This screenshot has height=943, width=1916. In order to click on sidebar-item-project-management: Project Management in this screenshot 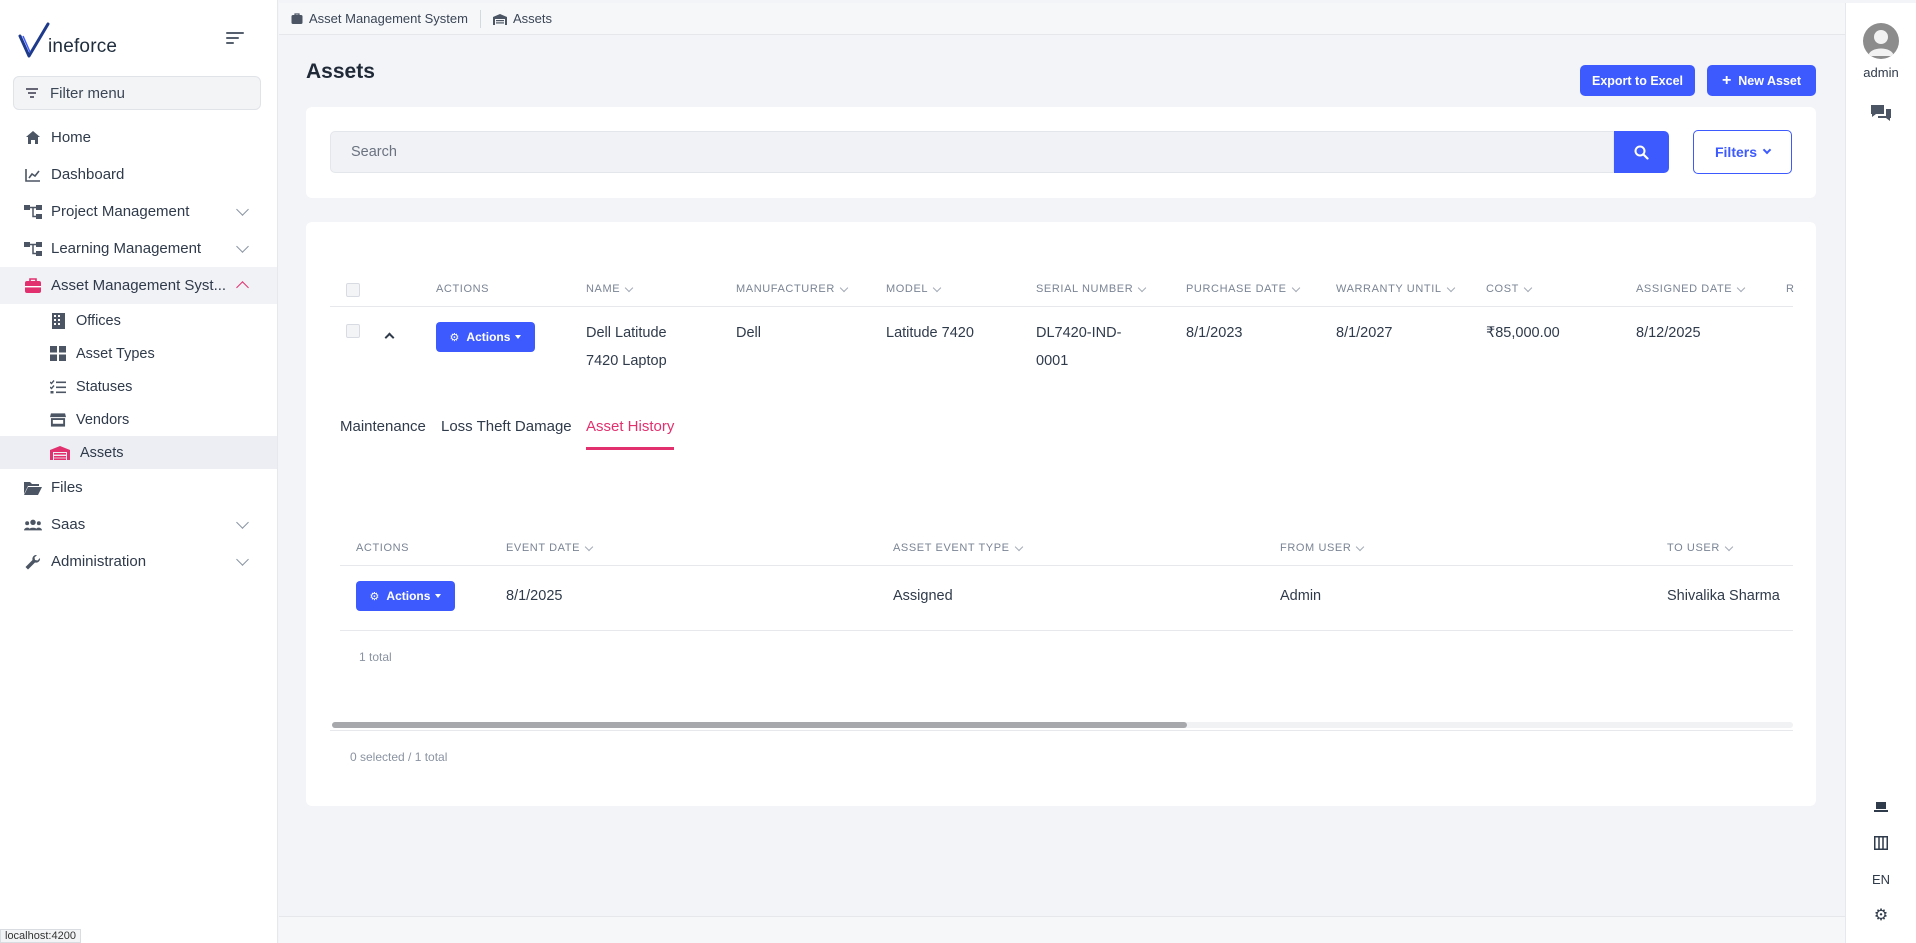, I will do `click(138, 211)`.